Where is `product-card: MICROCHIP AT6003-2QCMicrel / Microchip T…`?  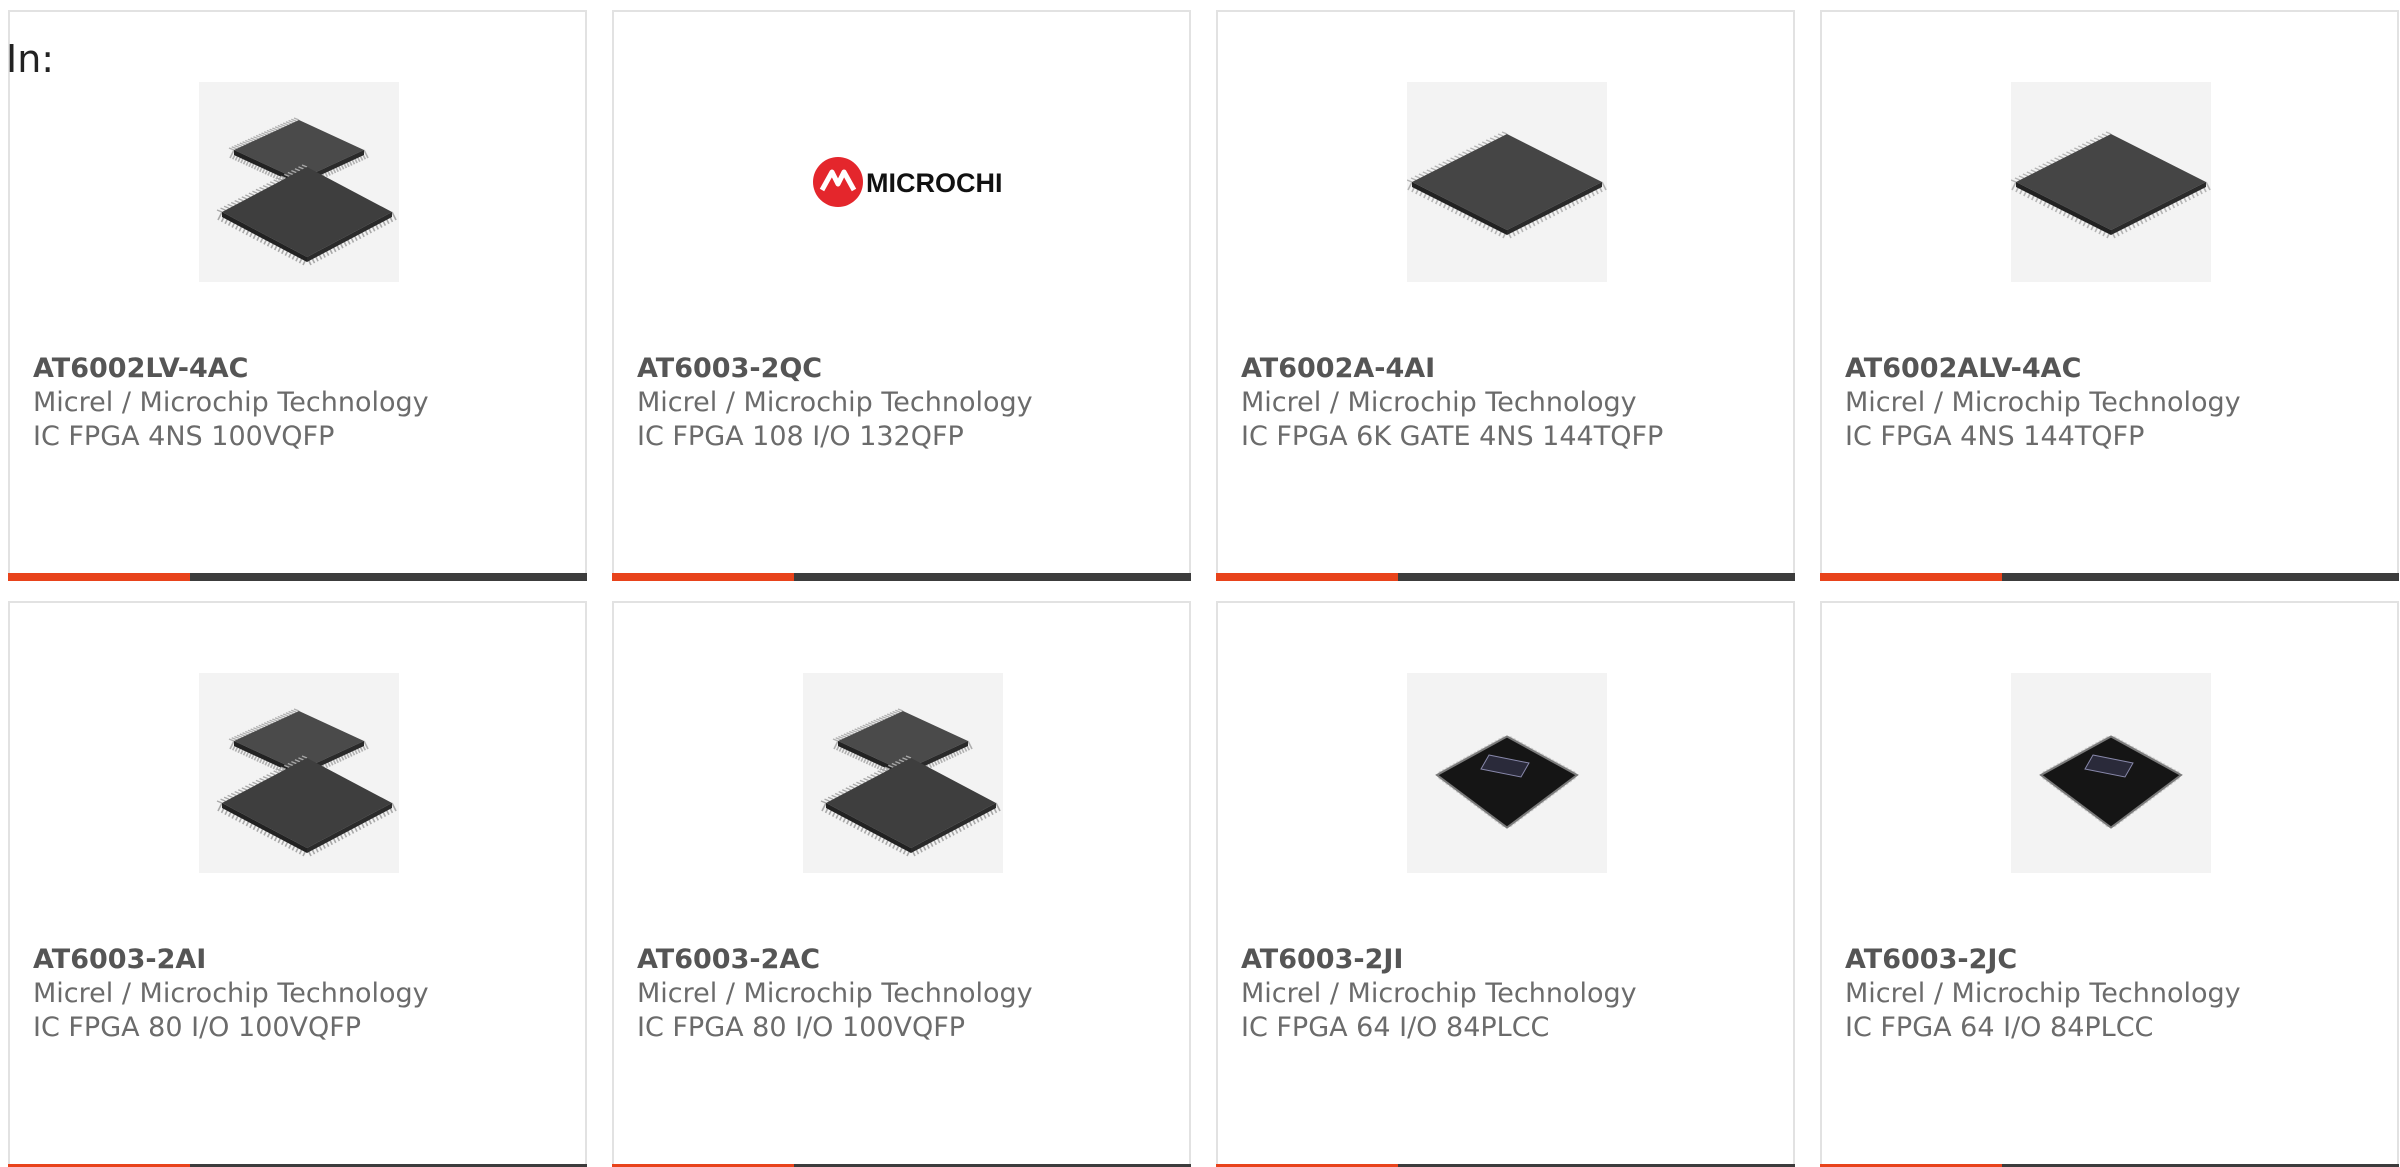
product-card: MICROCHIP AT6003-2QCMicrel / Microchip T… is located at coordinates (901, 295).